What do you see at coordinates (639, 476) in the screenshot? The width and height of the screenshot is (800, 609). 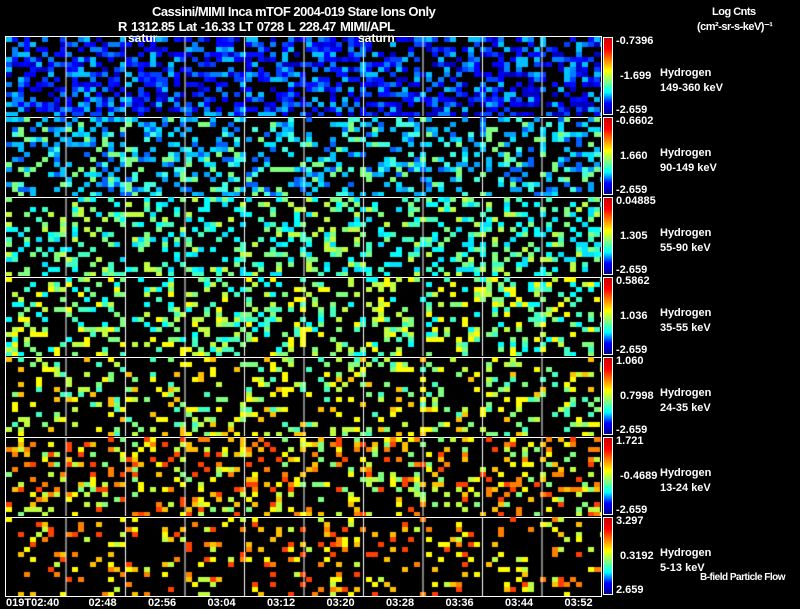 I see `colorbar-mid-label: -0.4689` at bounding box center [639, 476].